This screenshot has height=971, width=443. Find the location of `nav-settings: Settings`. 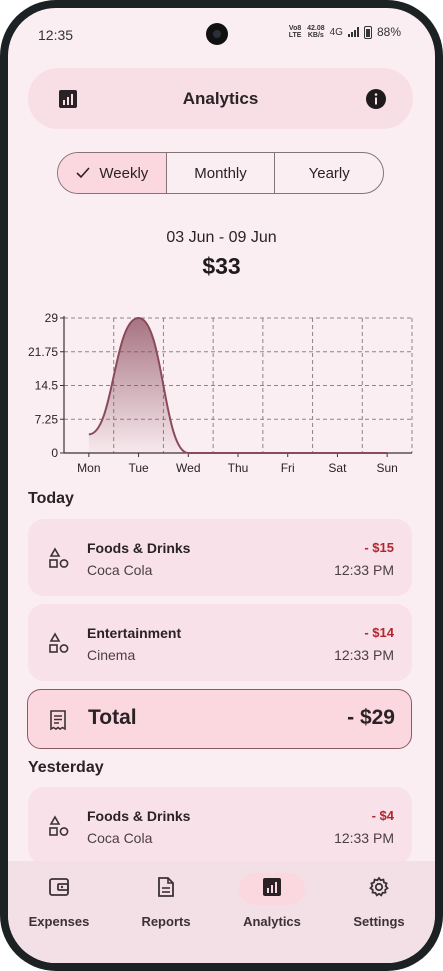

nav-settings: Settings is located at coordinates (379, 901).